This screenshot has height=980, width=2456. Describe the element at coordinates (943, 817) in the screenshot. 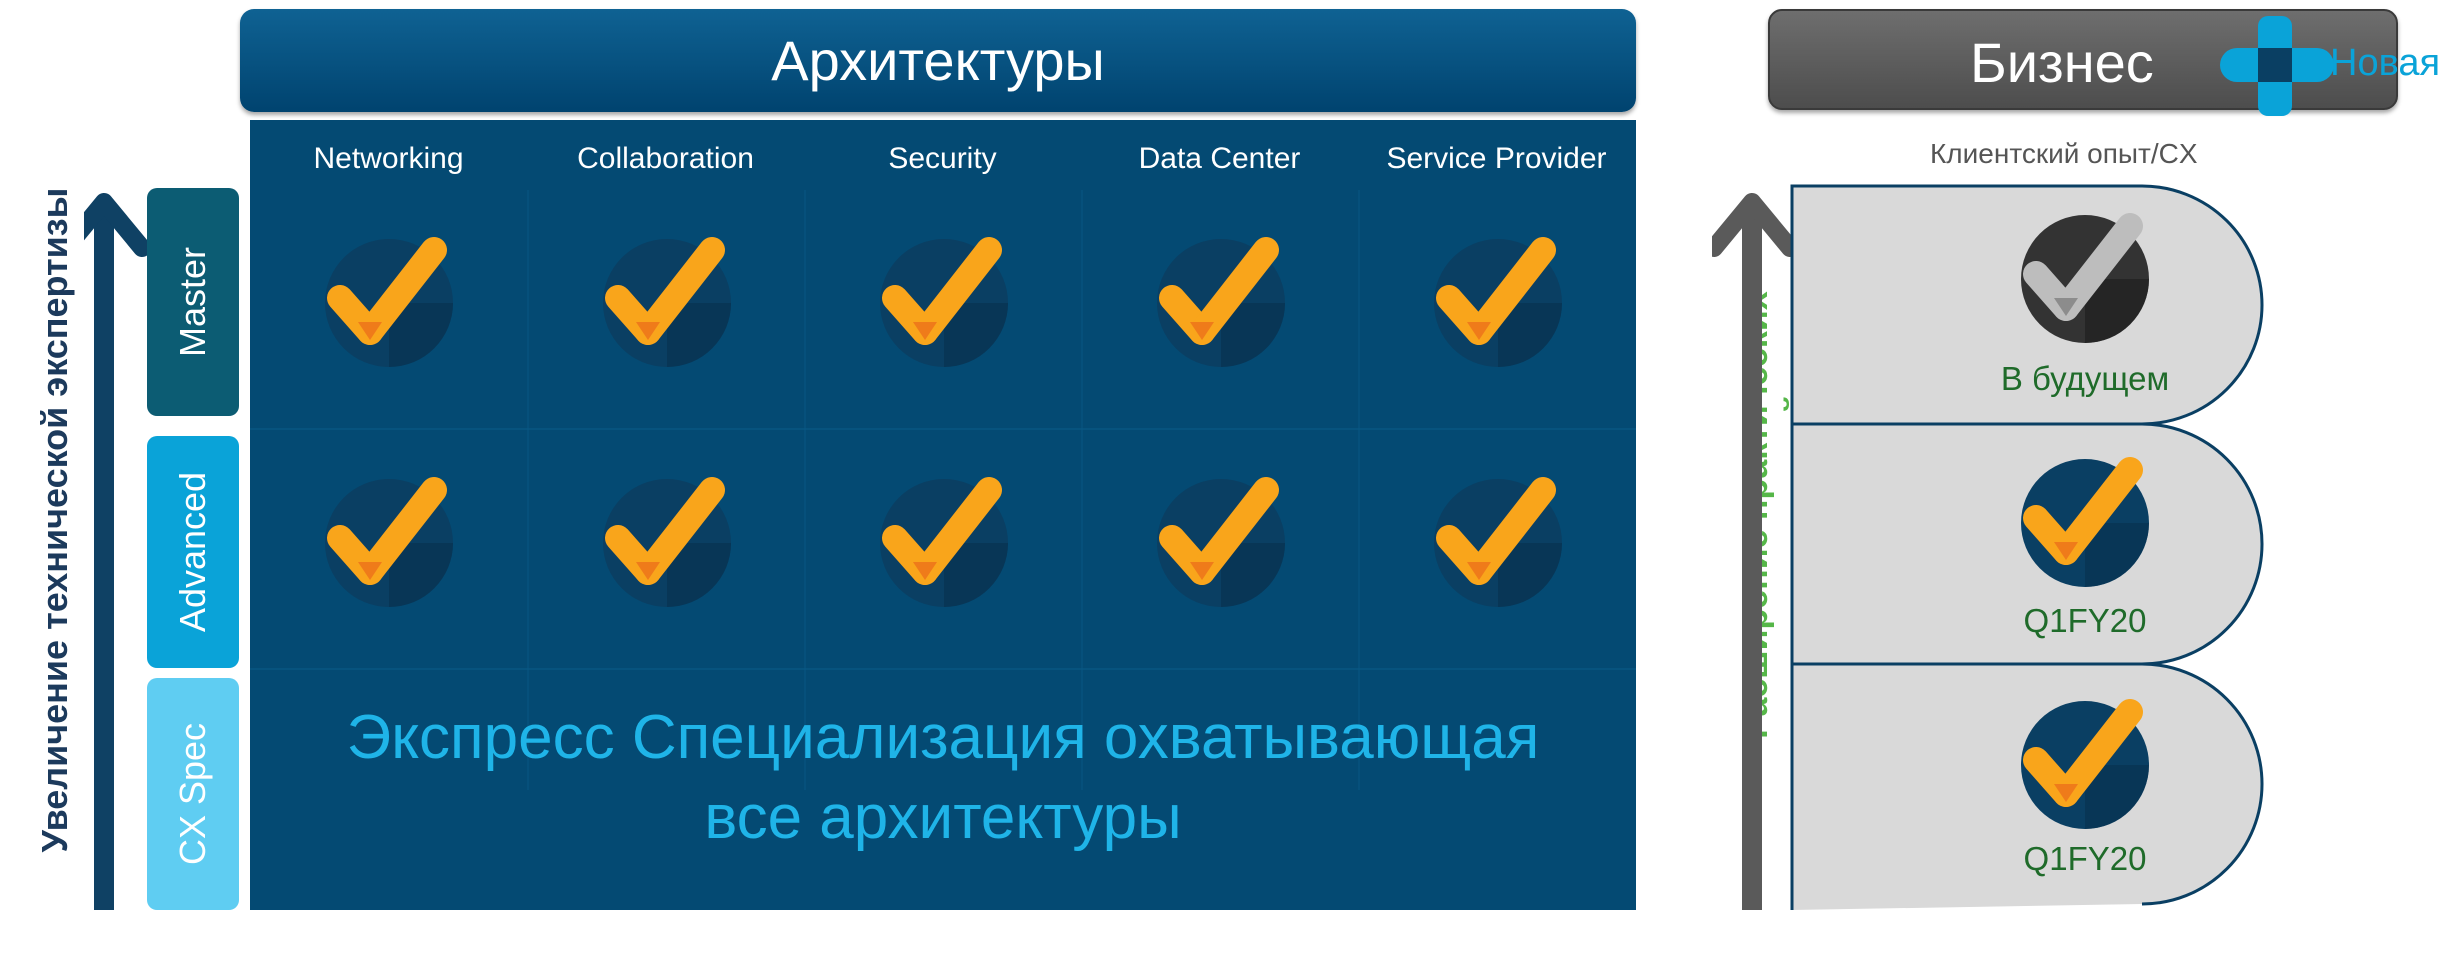

I see `express-text-line2: все архитектуры` at that location.